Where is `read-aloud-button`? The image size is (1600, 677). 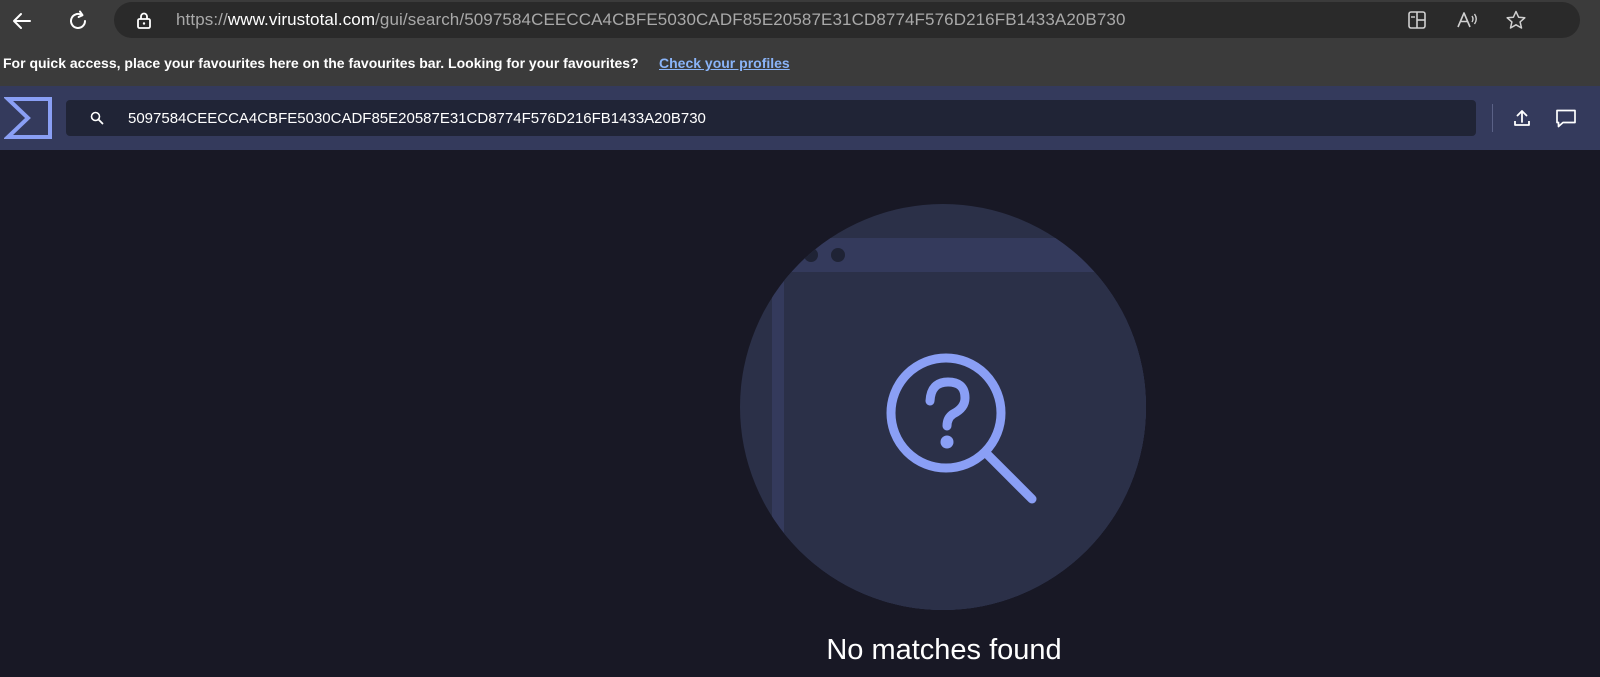 read-aloud-button is located at coordinates (1467, 20).